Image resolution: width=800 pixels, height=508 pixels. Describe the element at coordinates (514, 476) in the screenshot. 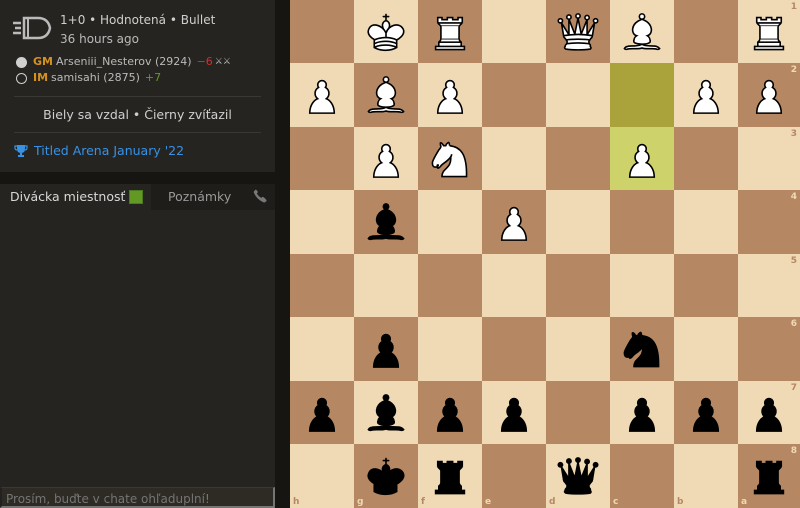

I see `square-e8: e` at that location.